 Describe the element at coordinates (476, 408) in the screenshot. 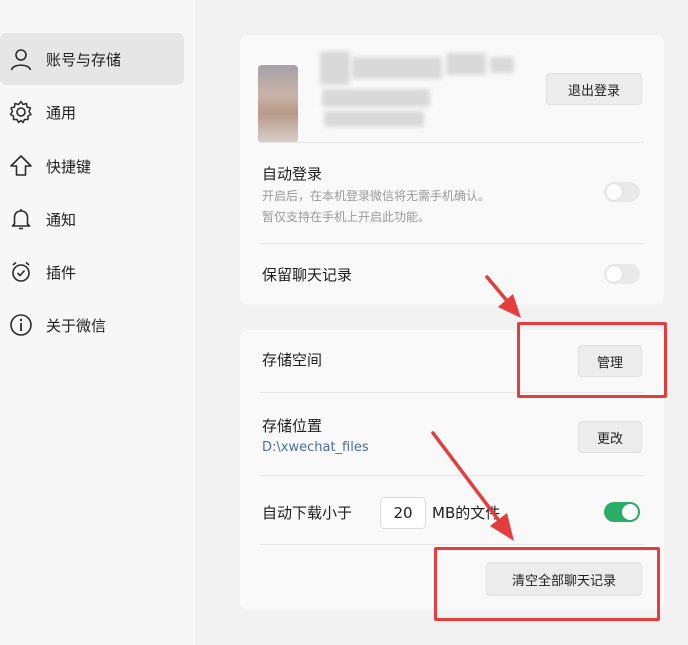

I see `annotation-arrows` at that location.